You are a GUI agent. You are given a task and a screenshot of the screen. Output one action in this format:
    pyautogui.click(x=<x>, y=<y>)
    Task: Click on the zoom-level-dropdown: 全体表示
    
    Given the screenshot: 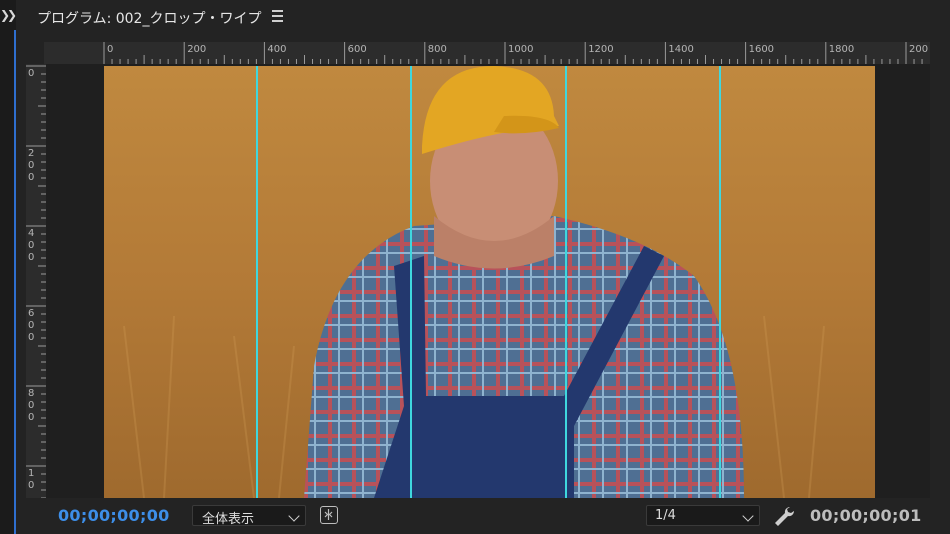 What is the action you would take?
    pyautogui.click(x=249, y=516)
    